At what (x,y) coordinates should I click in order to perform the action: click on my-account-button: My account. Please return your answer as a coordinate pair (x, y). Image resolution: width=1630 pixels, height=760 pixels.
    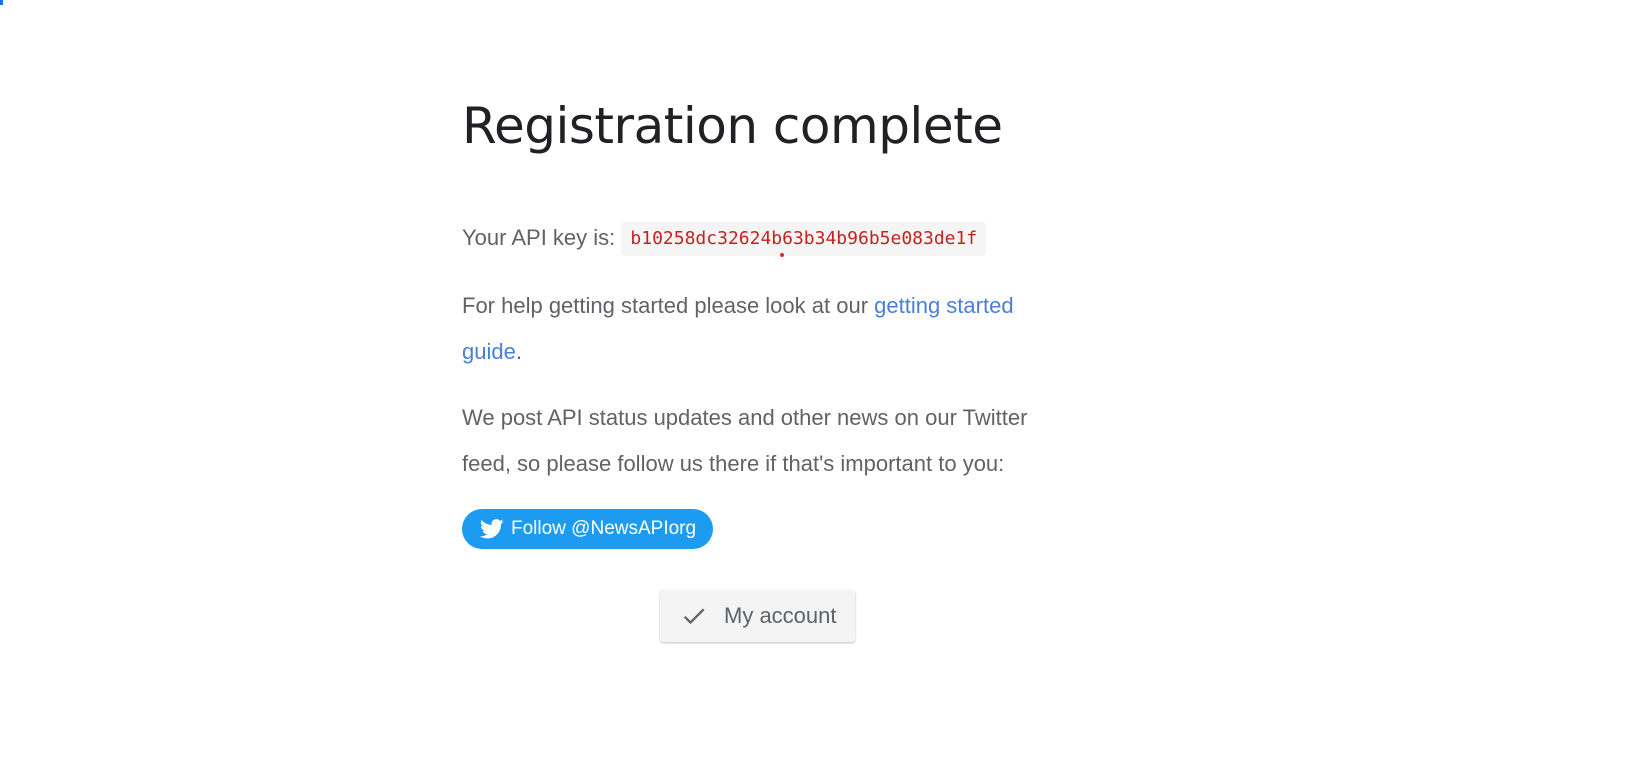
    Looking at the image, I should click on (757, 616).